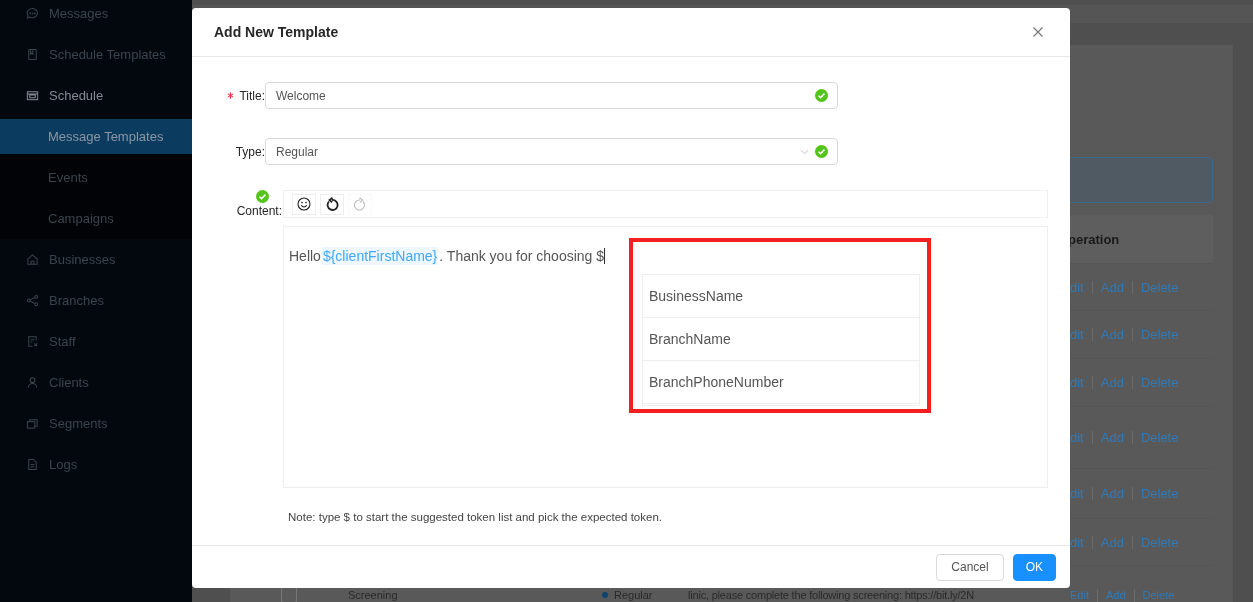 The height and width of the screenshot is (602, 1253). Describe the element at coordinates (32, 95) in the screenshot. I see `calendar-icon` at that location.